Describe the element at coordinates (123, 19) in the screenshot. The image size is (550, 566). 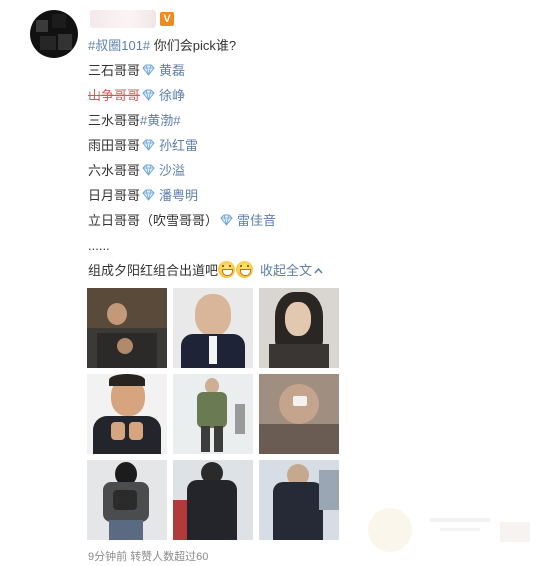
I see `username-blurred` at that location.